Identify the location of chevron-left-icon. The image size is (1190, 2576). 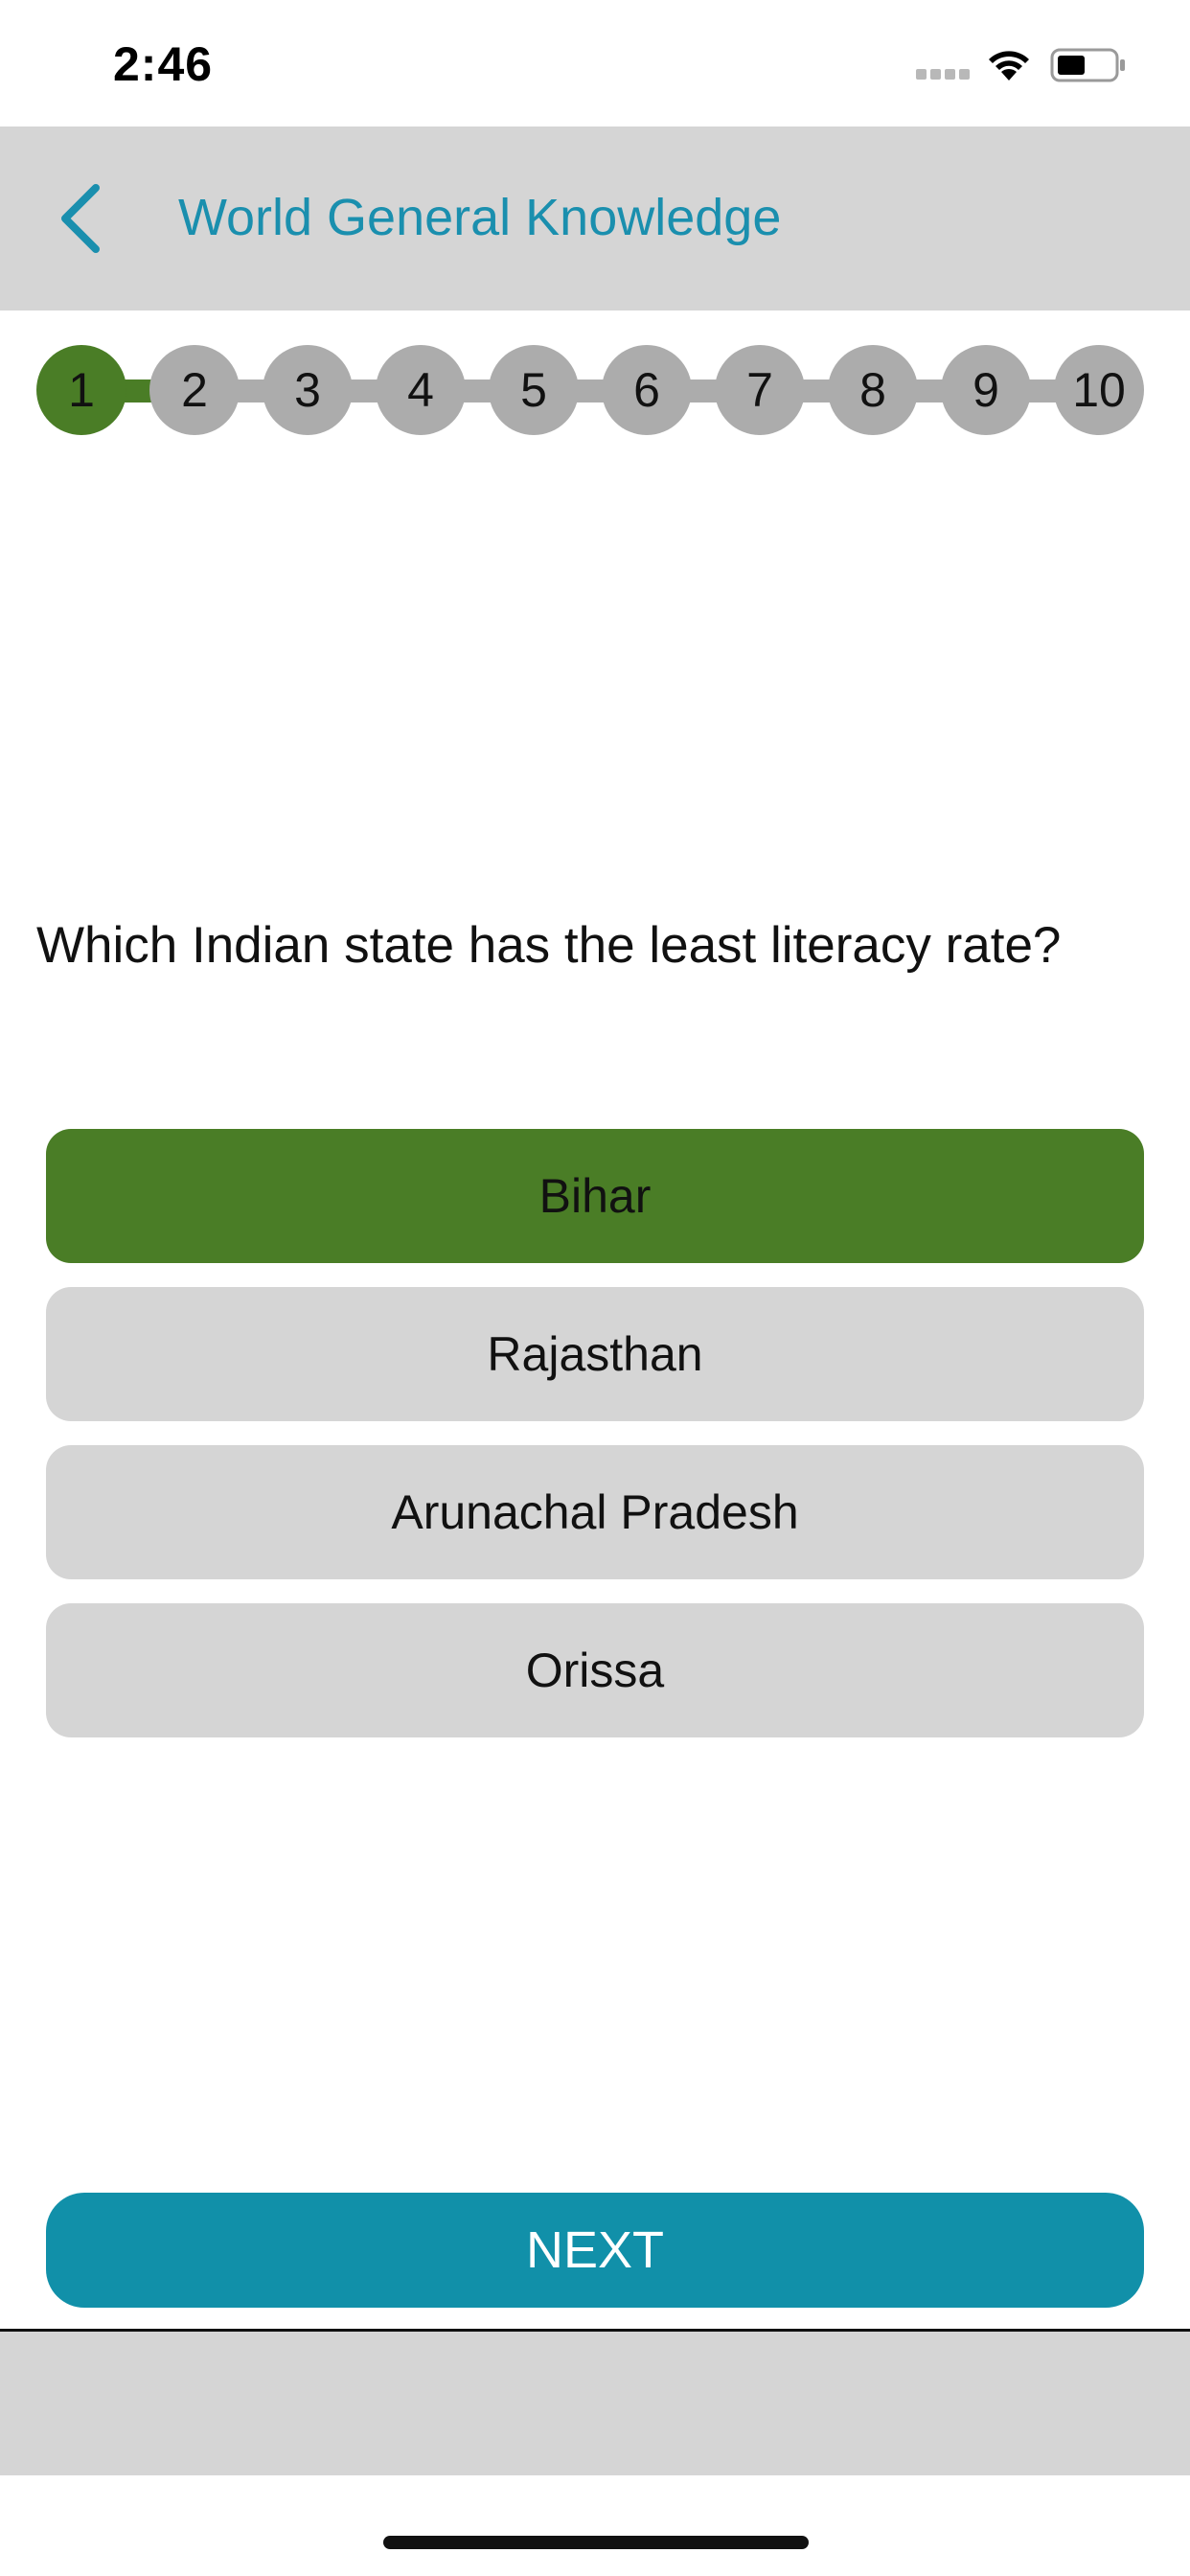
(81, 218).